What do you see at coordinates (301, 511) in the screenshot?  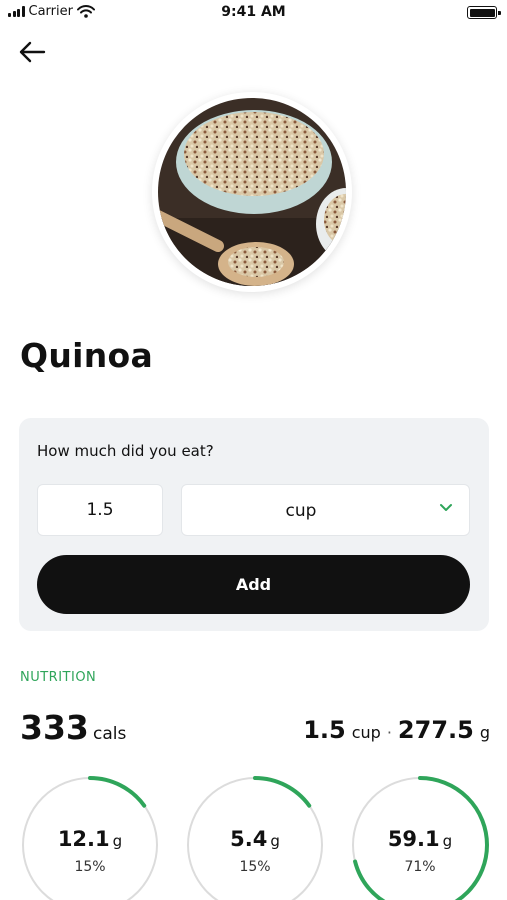 I see `unit-value: cup` at bounding box center [301, 511].